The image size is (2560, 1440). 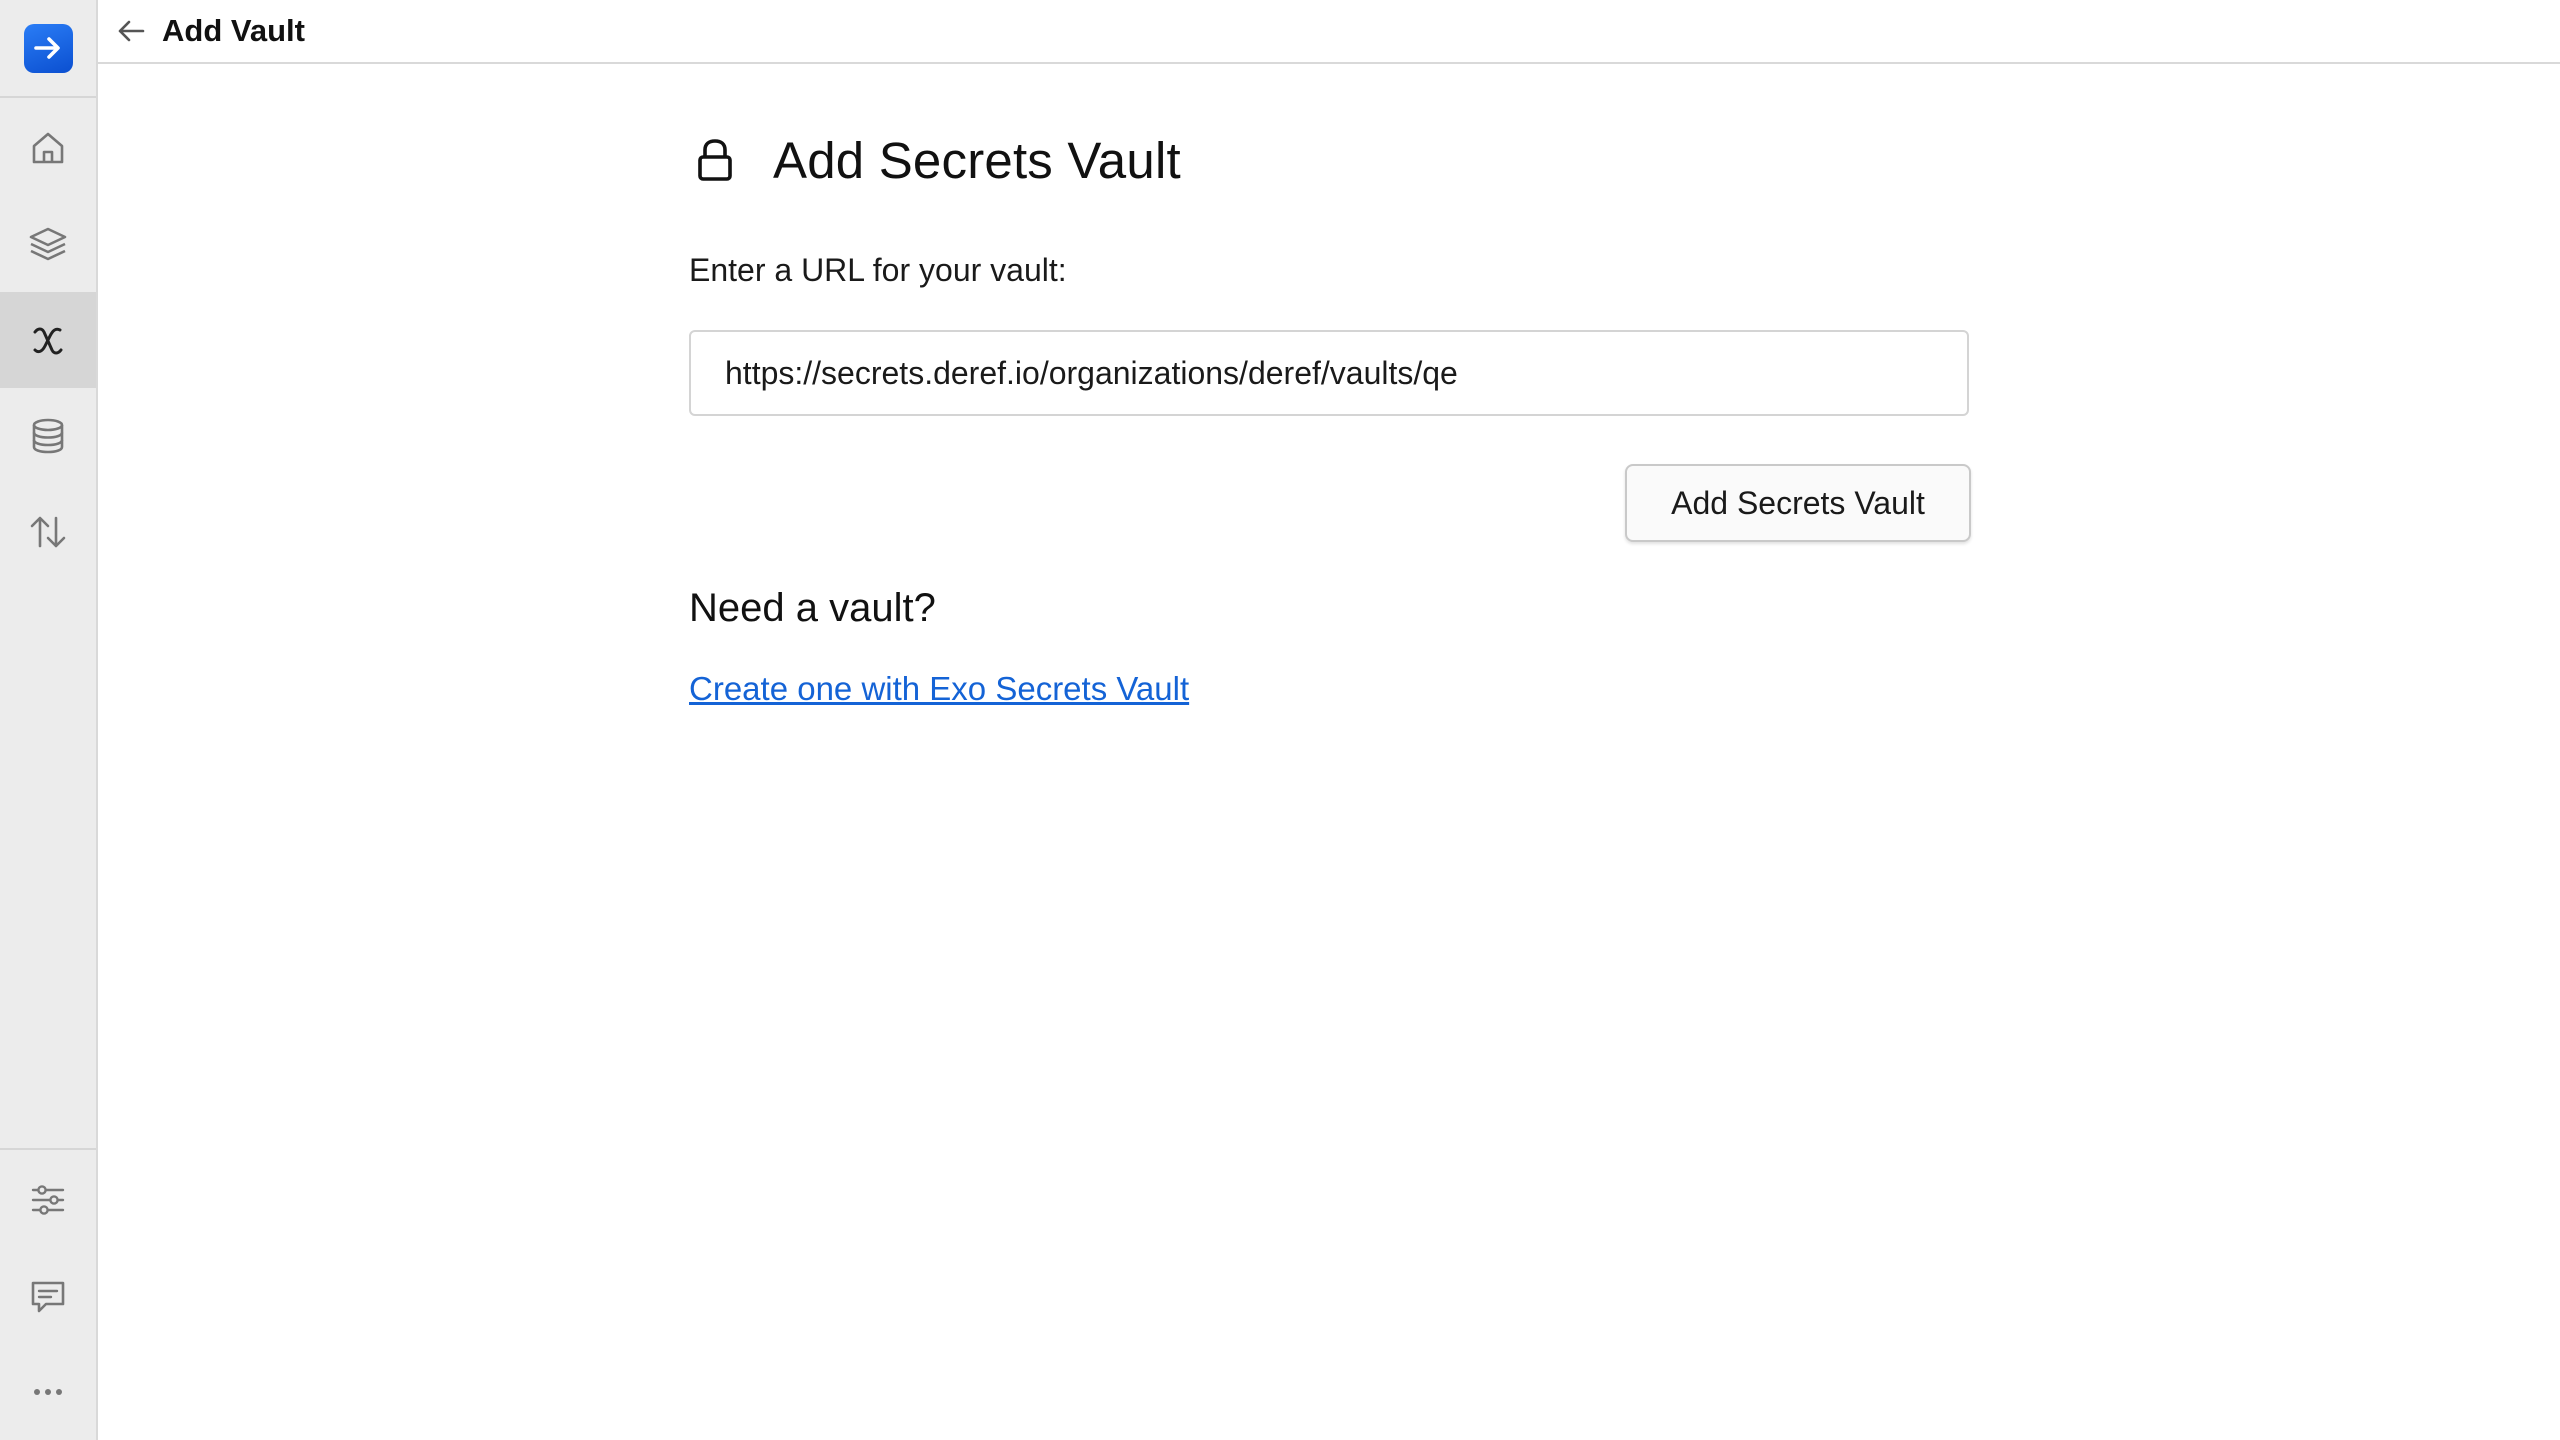 I want to click on sidebar-item-layers, so click(x=48, y=244).